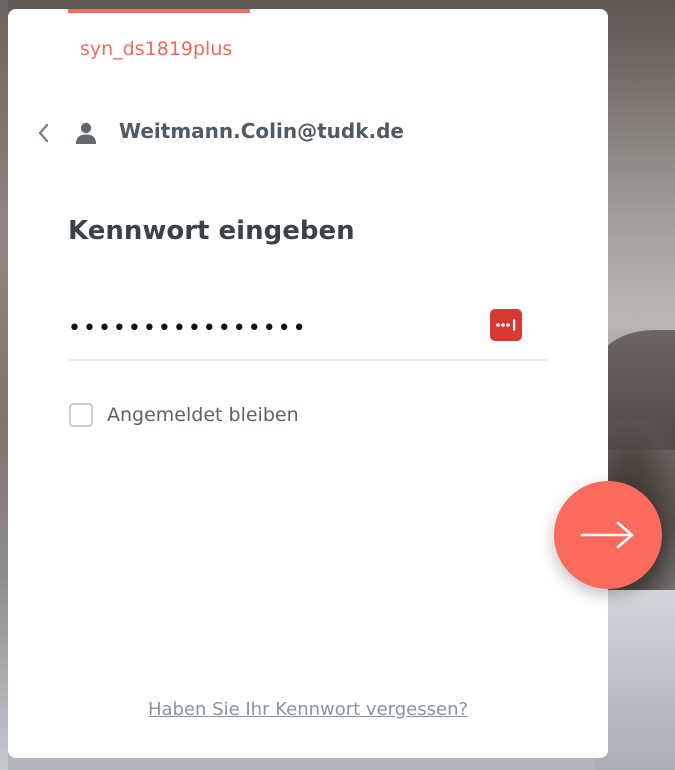 The image size is (675, 770). Describe the element at coordinates (261, 131) in the screenshot. I see `user-email: Weitmann.Colin@tudk.de` at that location.